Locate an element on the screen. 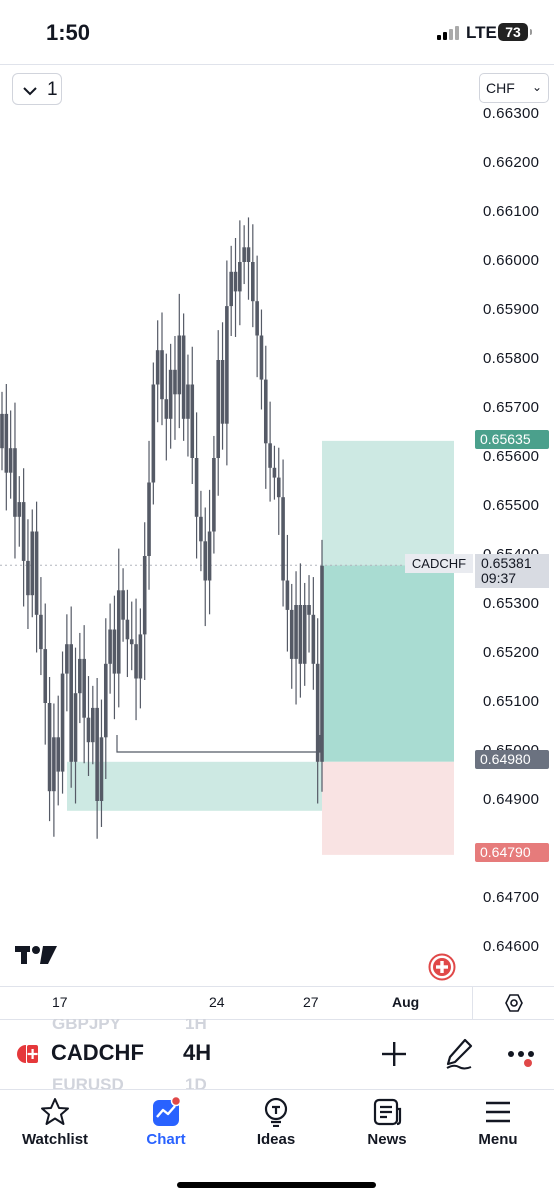 This screenshot has width=554, height=1200. interval-option-prev: 1H is located at coordinates (196, 1026).